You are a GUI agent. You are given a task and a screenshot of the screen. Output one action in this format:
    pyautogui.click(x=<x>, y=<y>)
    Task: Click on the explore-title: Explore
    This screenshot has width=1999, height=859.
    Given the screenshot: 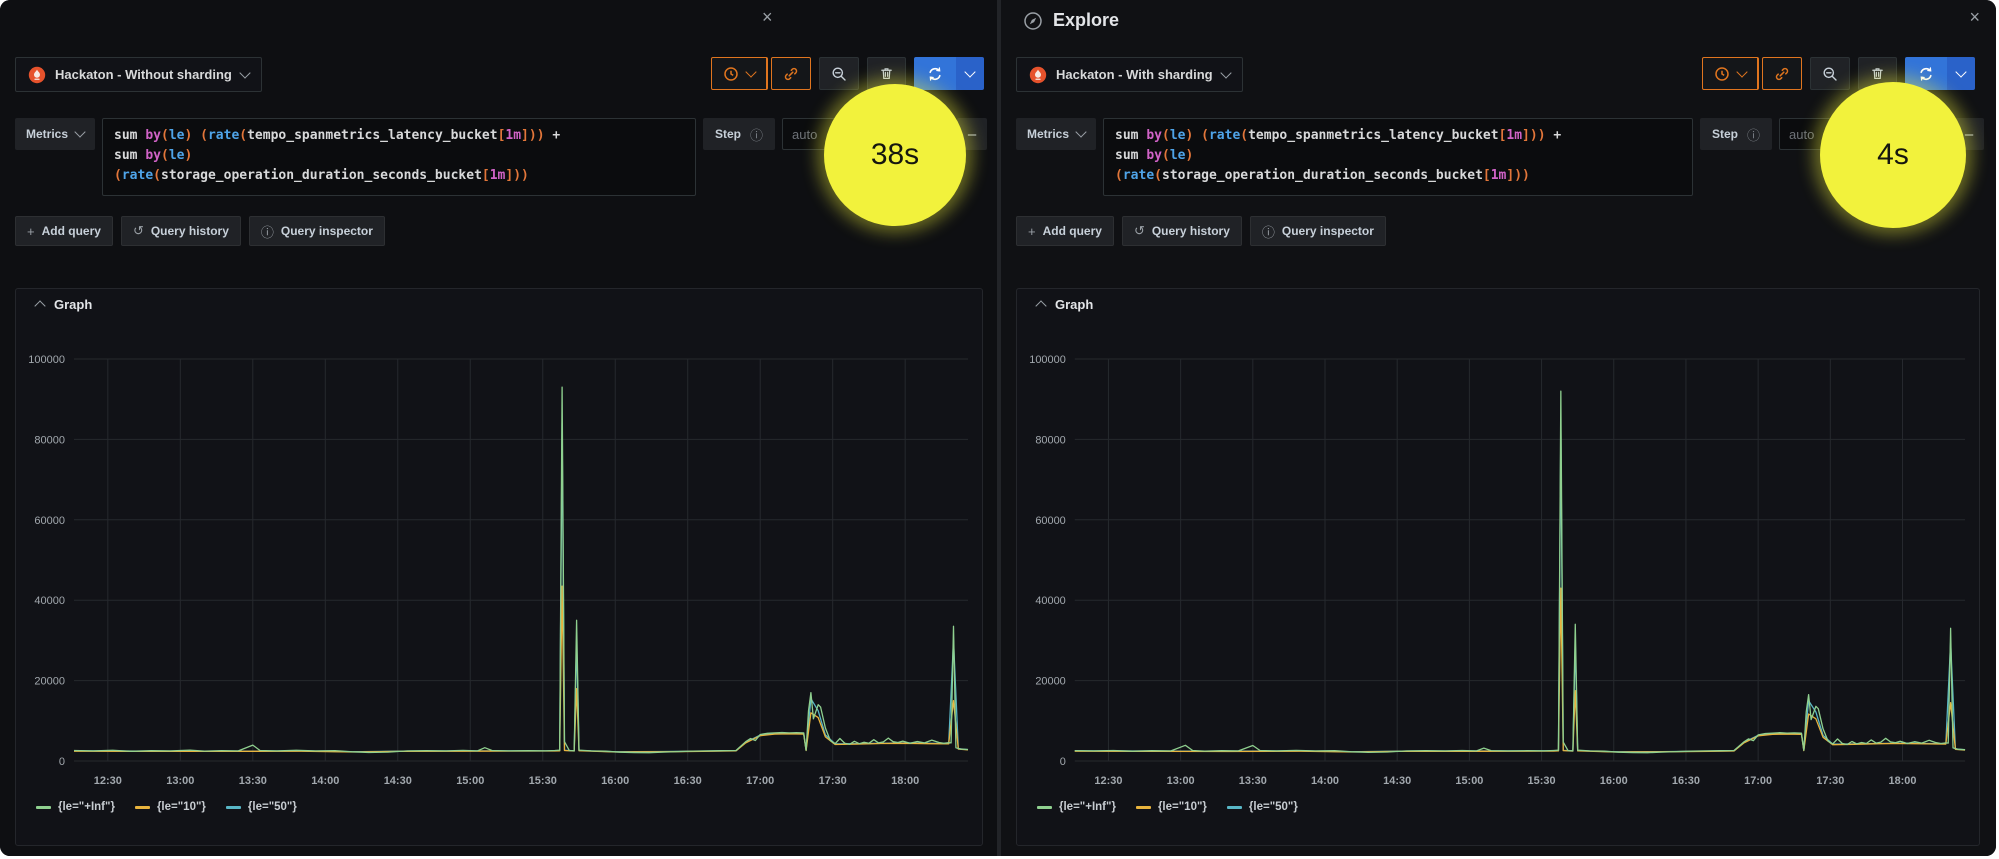 What is the action you would take?
    pyautogui.click(x=1086, y=20)
    